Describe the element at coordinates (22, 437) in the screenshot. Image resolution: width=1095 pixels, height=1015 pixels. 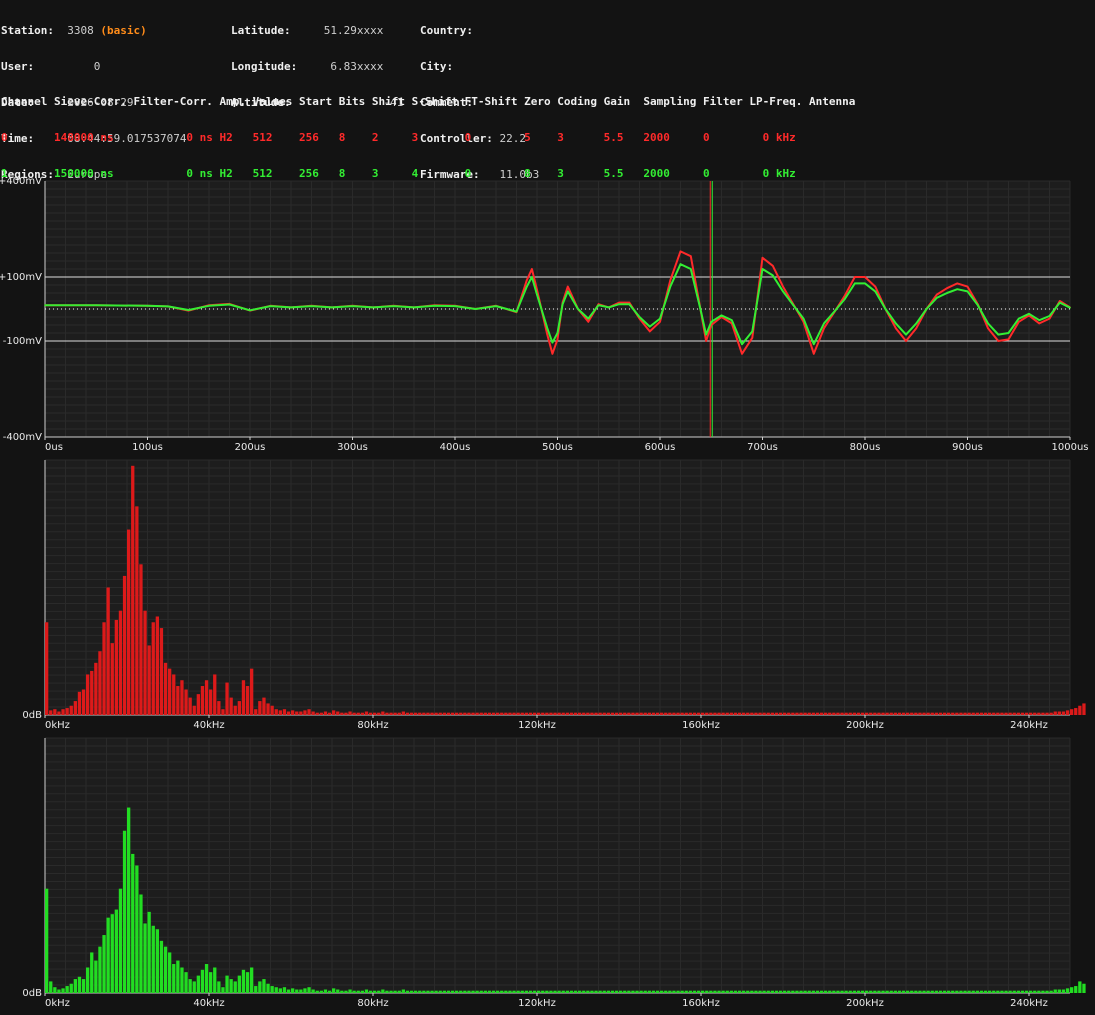
I see `y-tick-label: -400mV` at that location.